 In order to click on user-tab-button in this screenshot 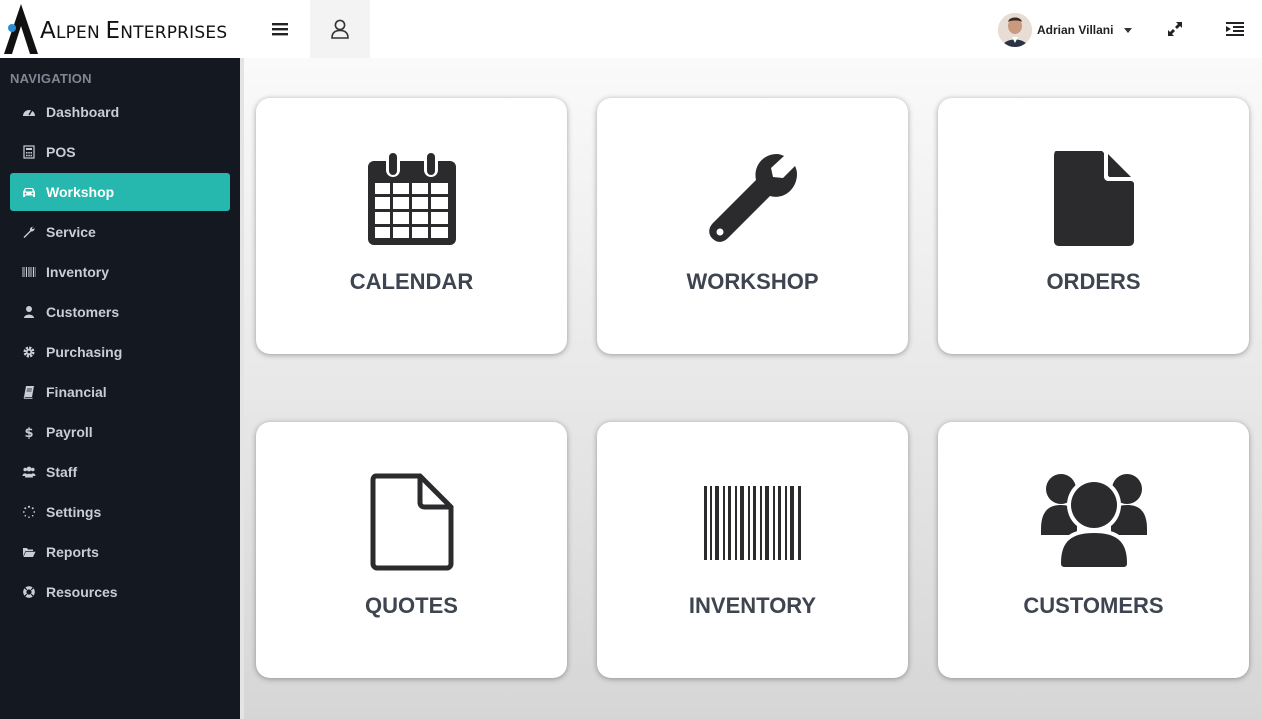, I will do `click(340, 29)`.